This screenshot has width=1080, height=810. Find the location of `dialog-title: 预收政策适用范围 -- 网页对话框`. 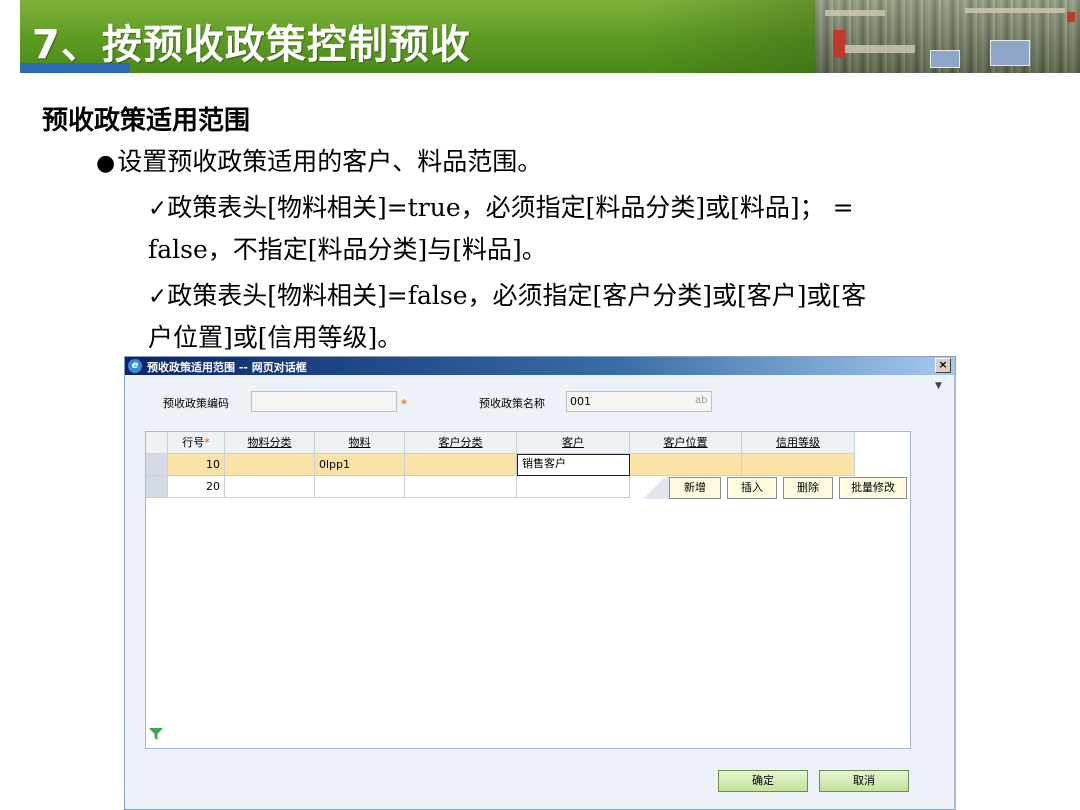

dialog-title: 预收政策适用范围 -- 网页对话框 is located at coordinates (227, 367).